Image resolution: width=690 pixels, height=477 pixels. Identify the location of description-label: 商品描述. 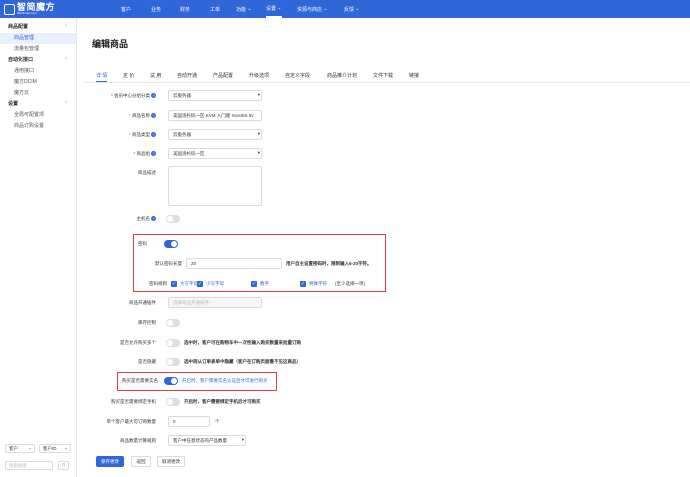
(121, 173).